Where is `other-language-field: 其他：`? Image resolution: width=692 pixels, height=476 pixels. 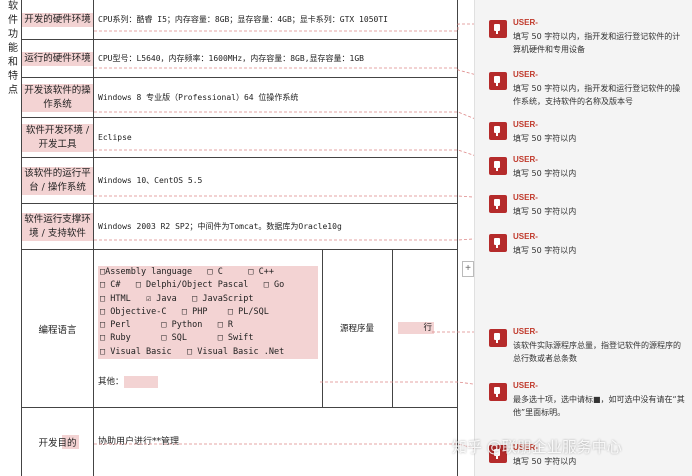 other-language-field: 其他： is located at coordinates (128, 381).